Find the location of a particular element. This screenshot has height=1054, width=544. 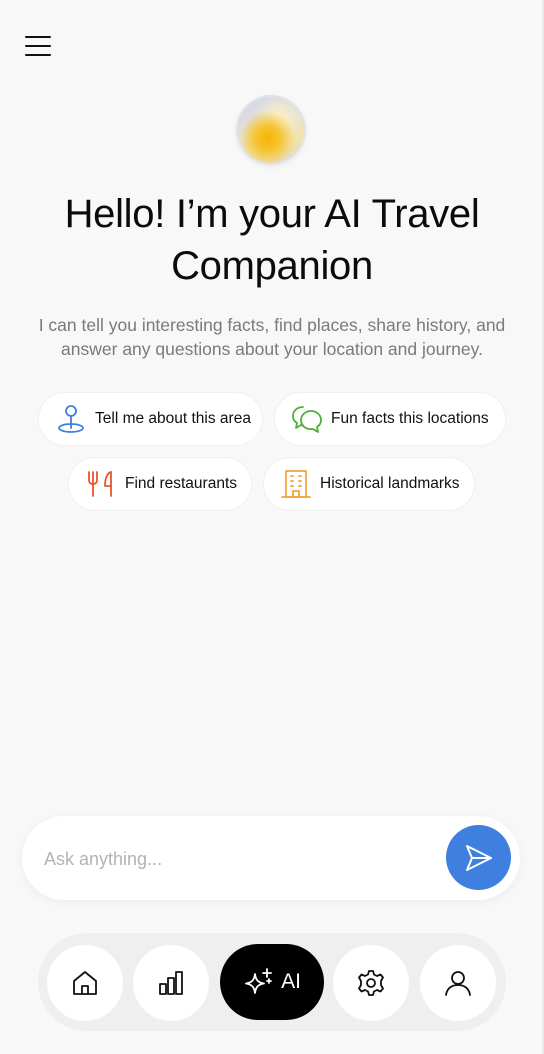

ai-orb-avatar is located at coordinates (271, 130).